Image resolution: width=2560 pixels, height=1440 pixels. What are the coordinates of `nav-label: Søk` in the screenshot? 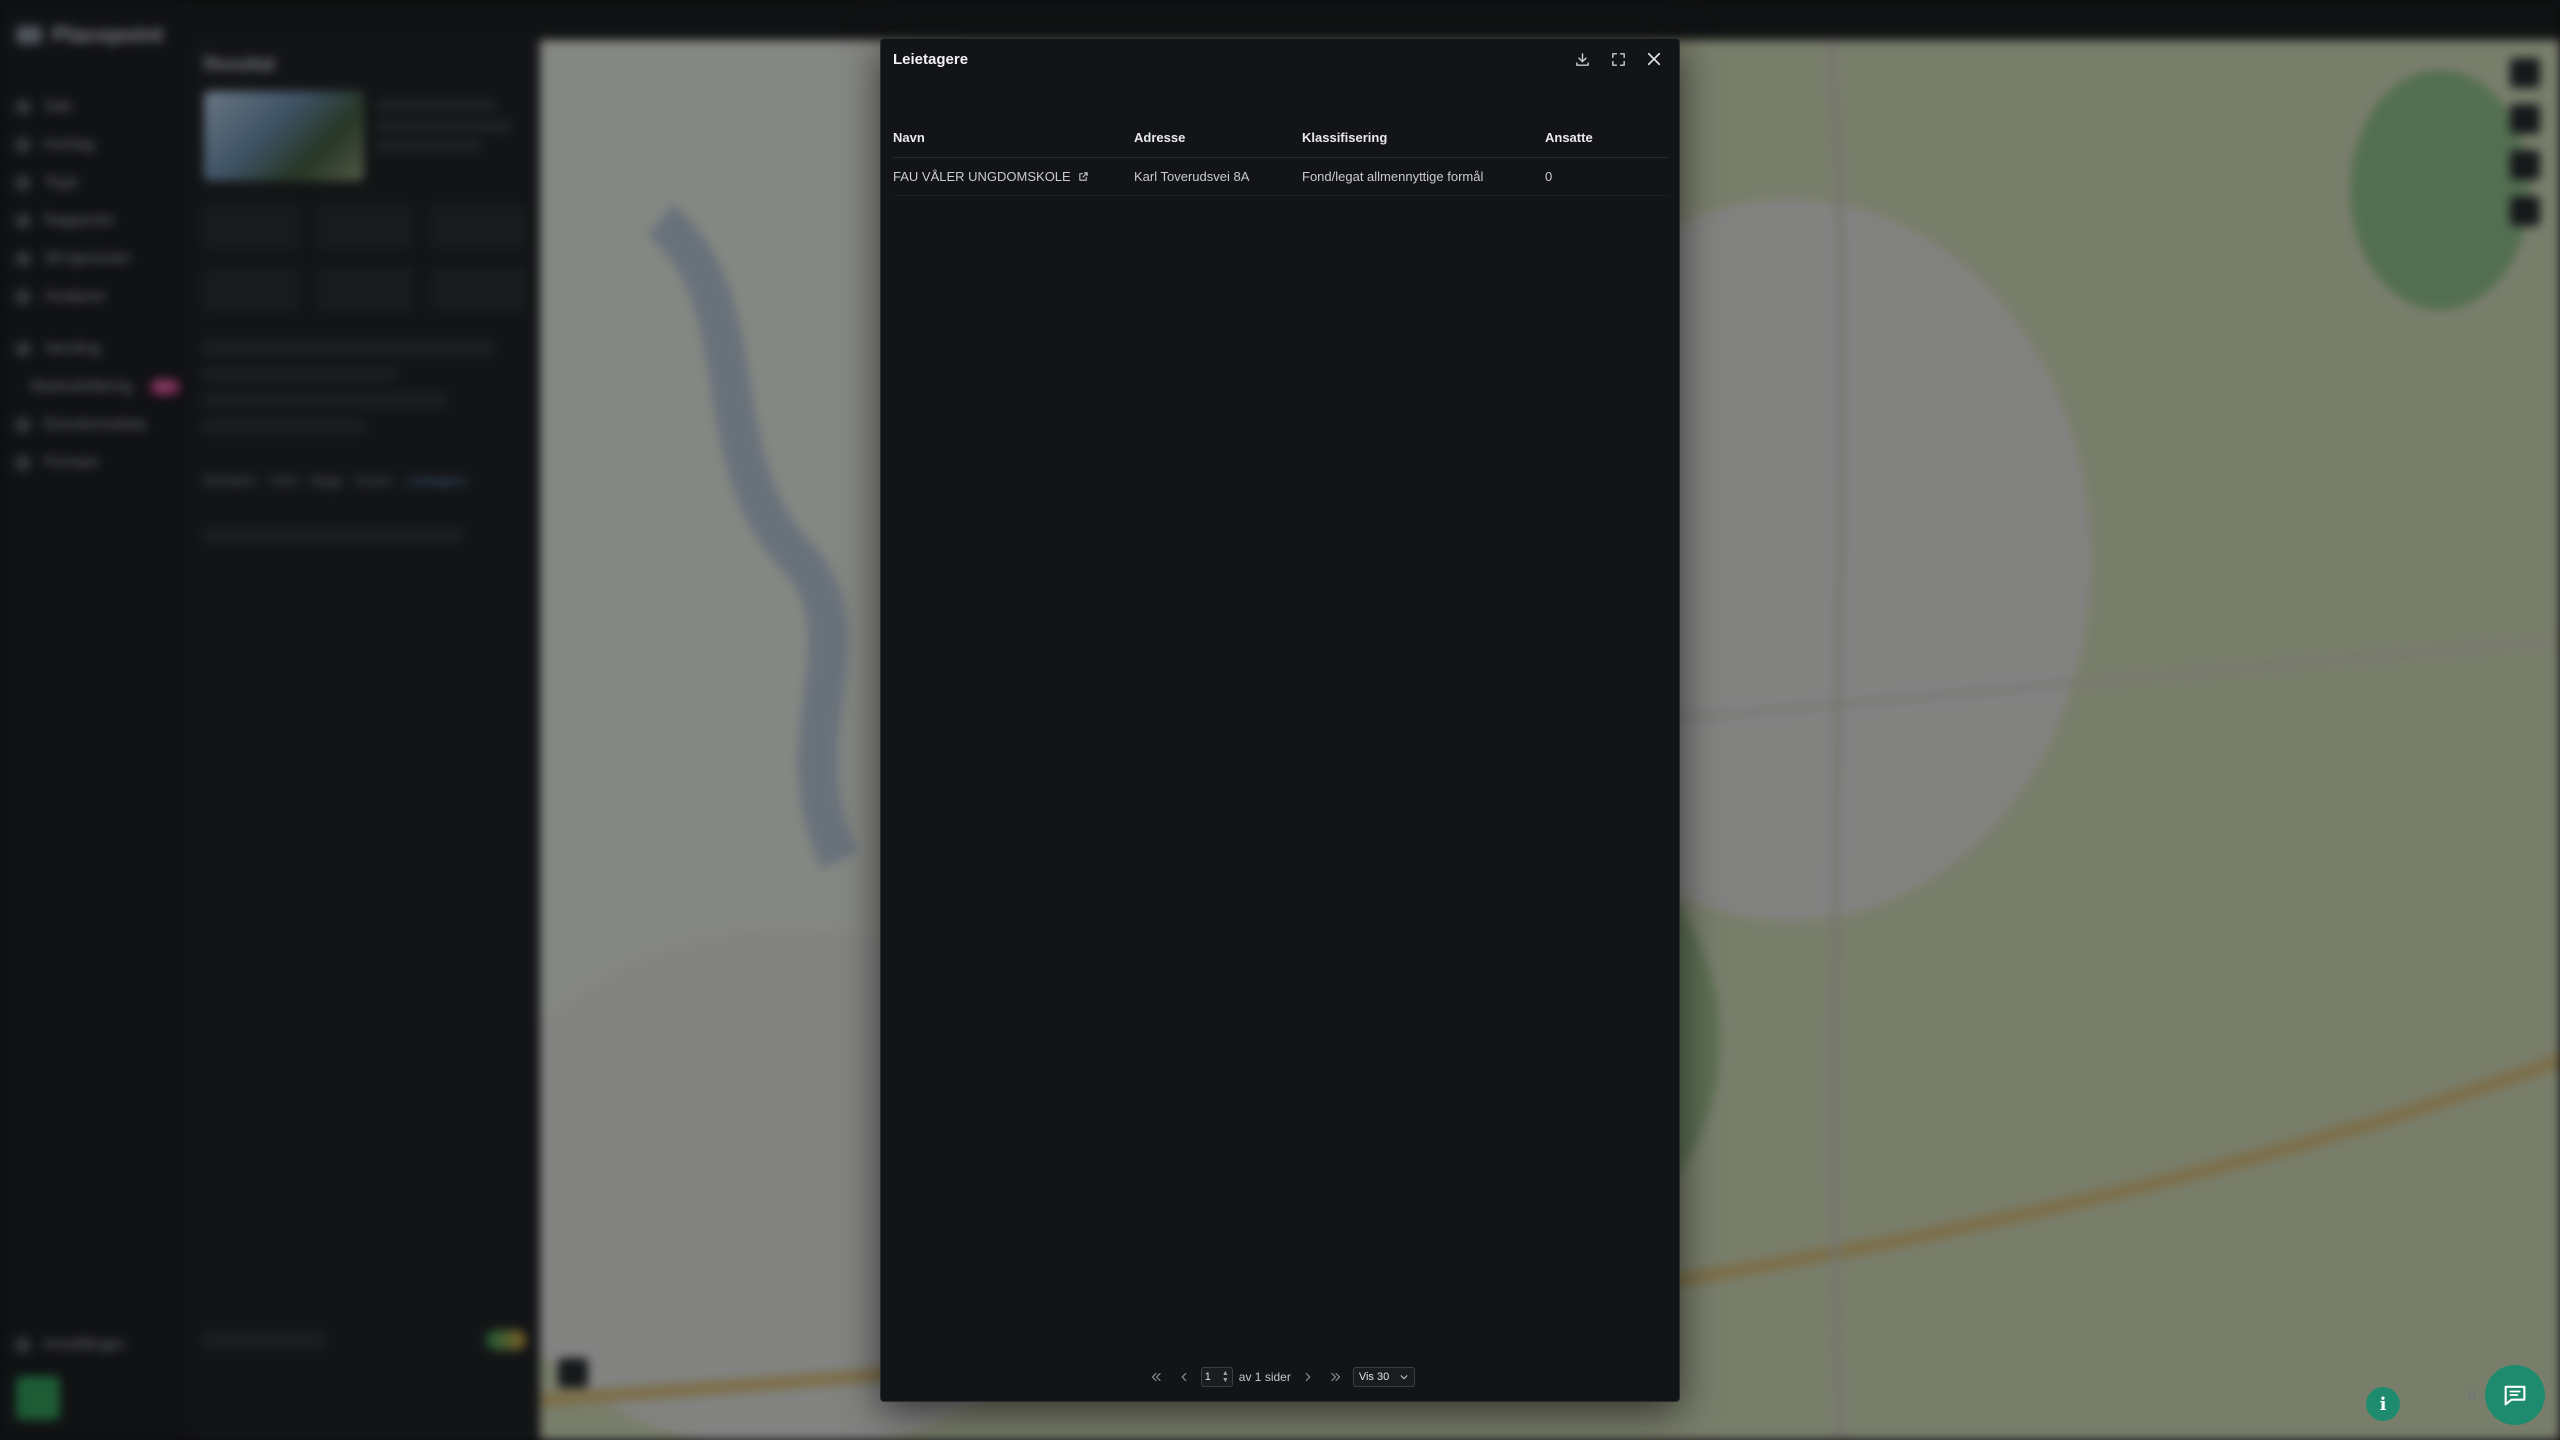 It's located at (58, 106).